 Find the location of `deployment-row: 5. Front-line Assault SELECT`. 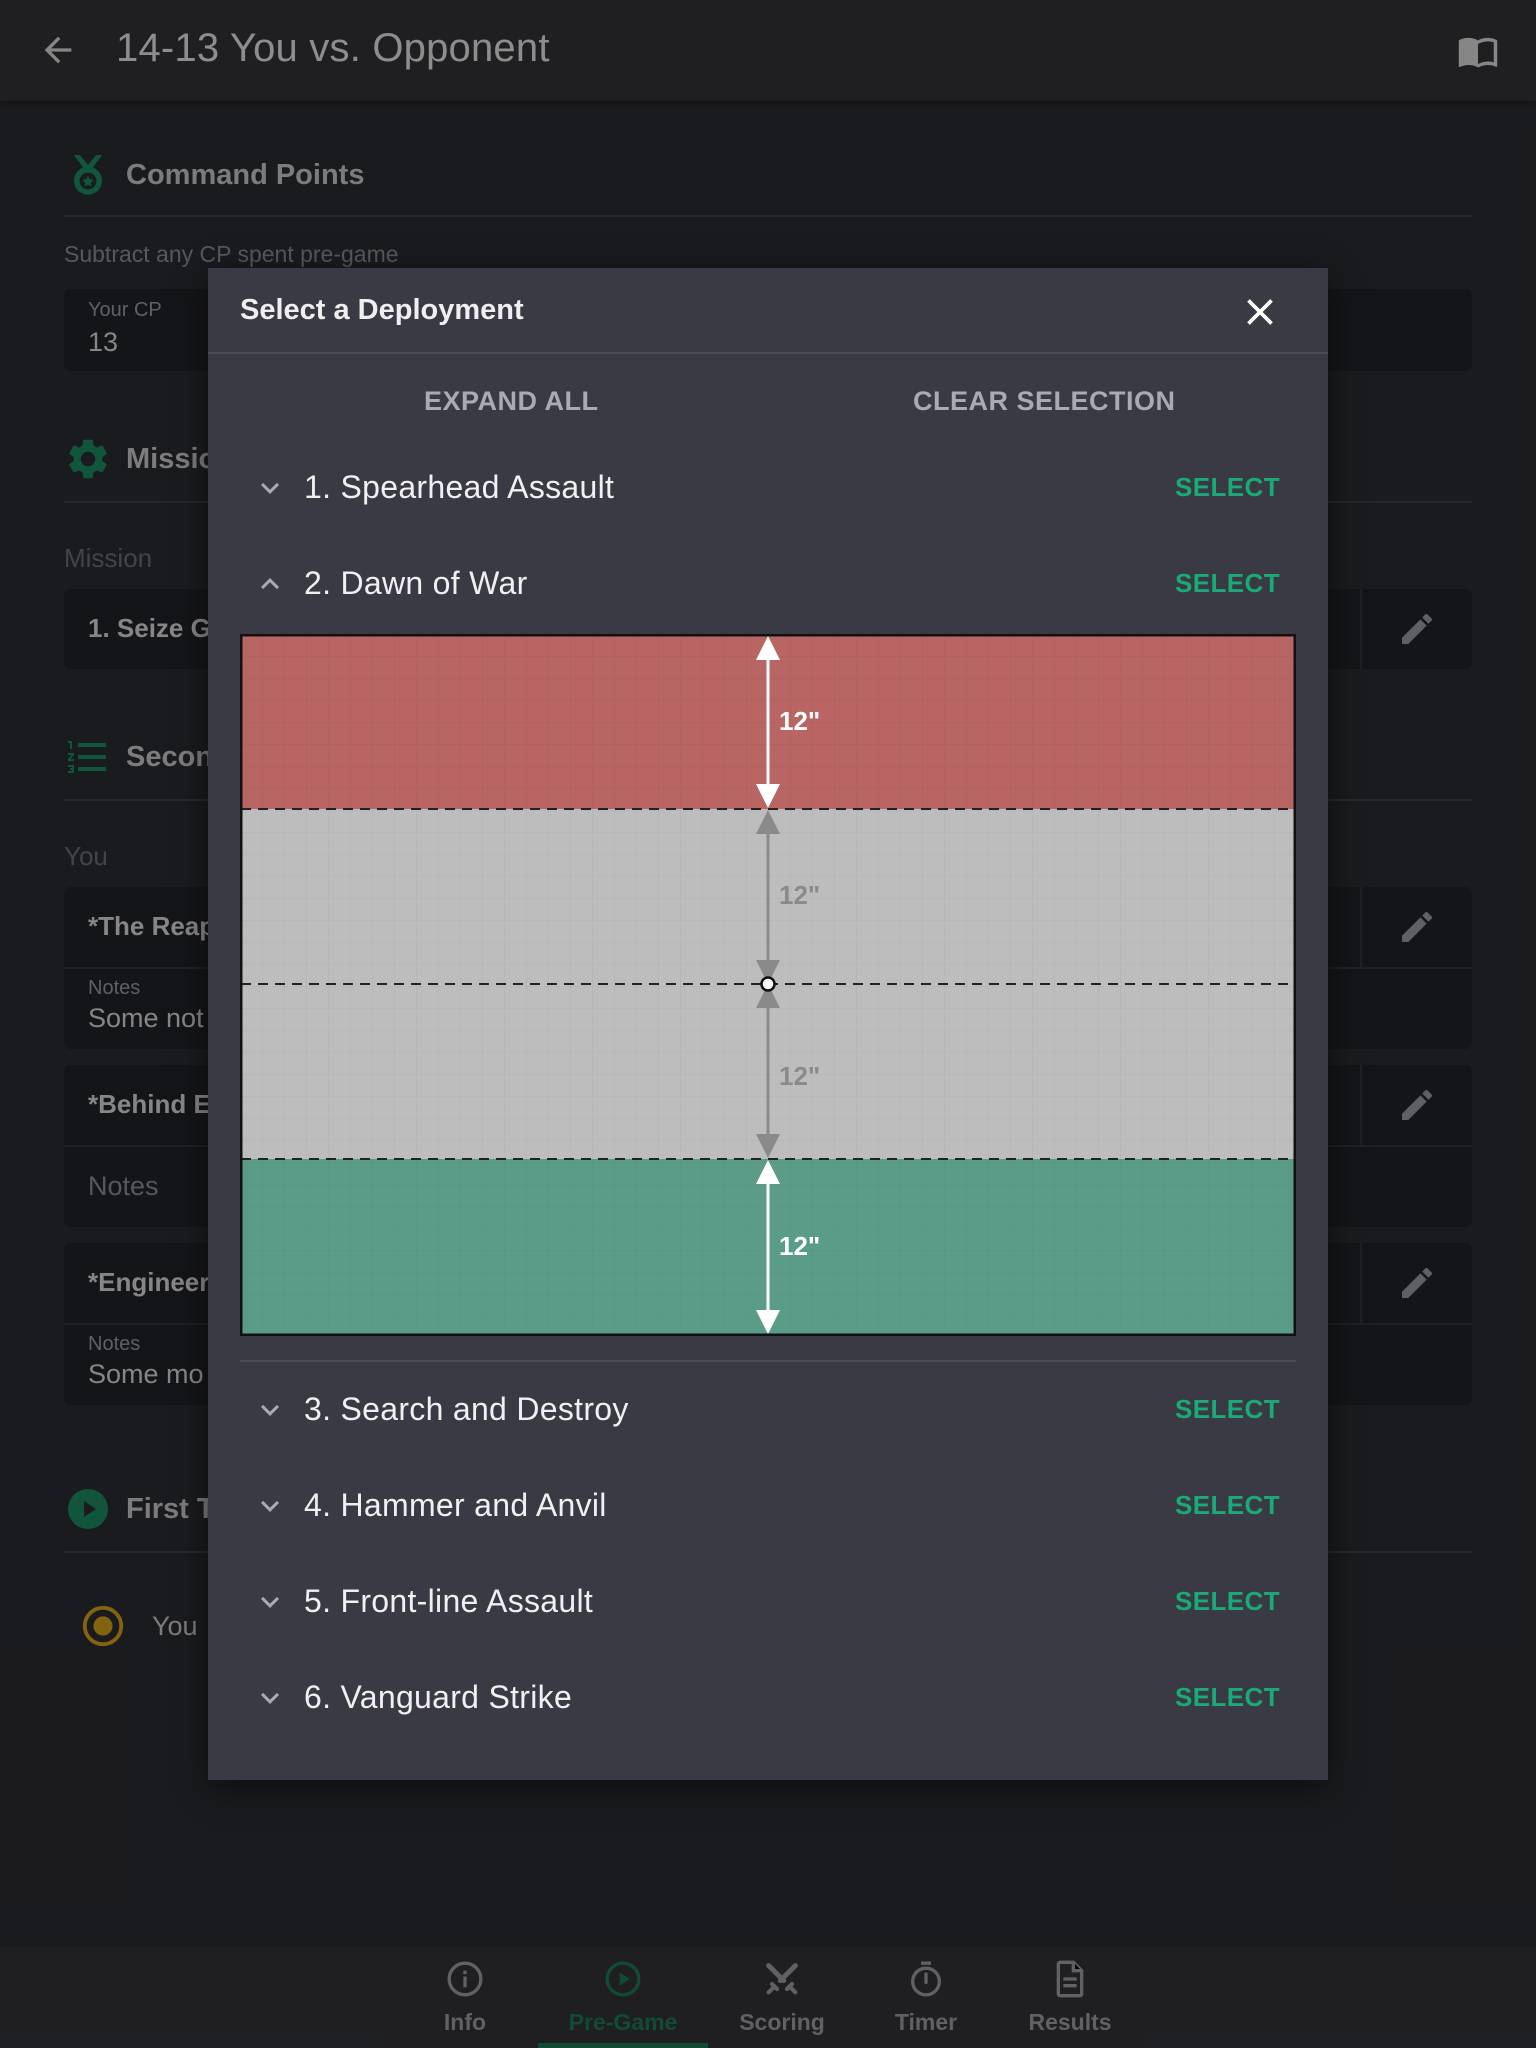

deployment-row: 5. Front-line Assault SELECT is located at coordinates (768, 1602).